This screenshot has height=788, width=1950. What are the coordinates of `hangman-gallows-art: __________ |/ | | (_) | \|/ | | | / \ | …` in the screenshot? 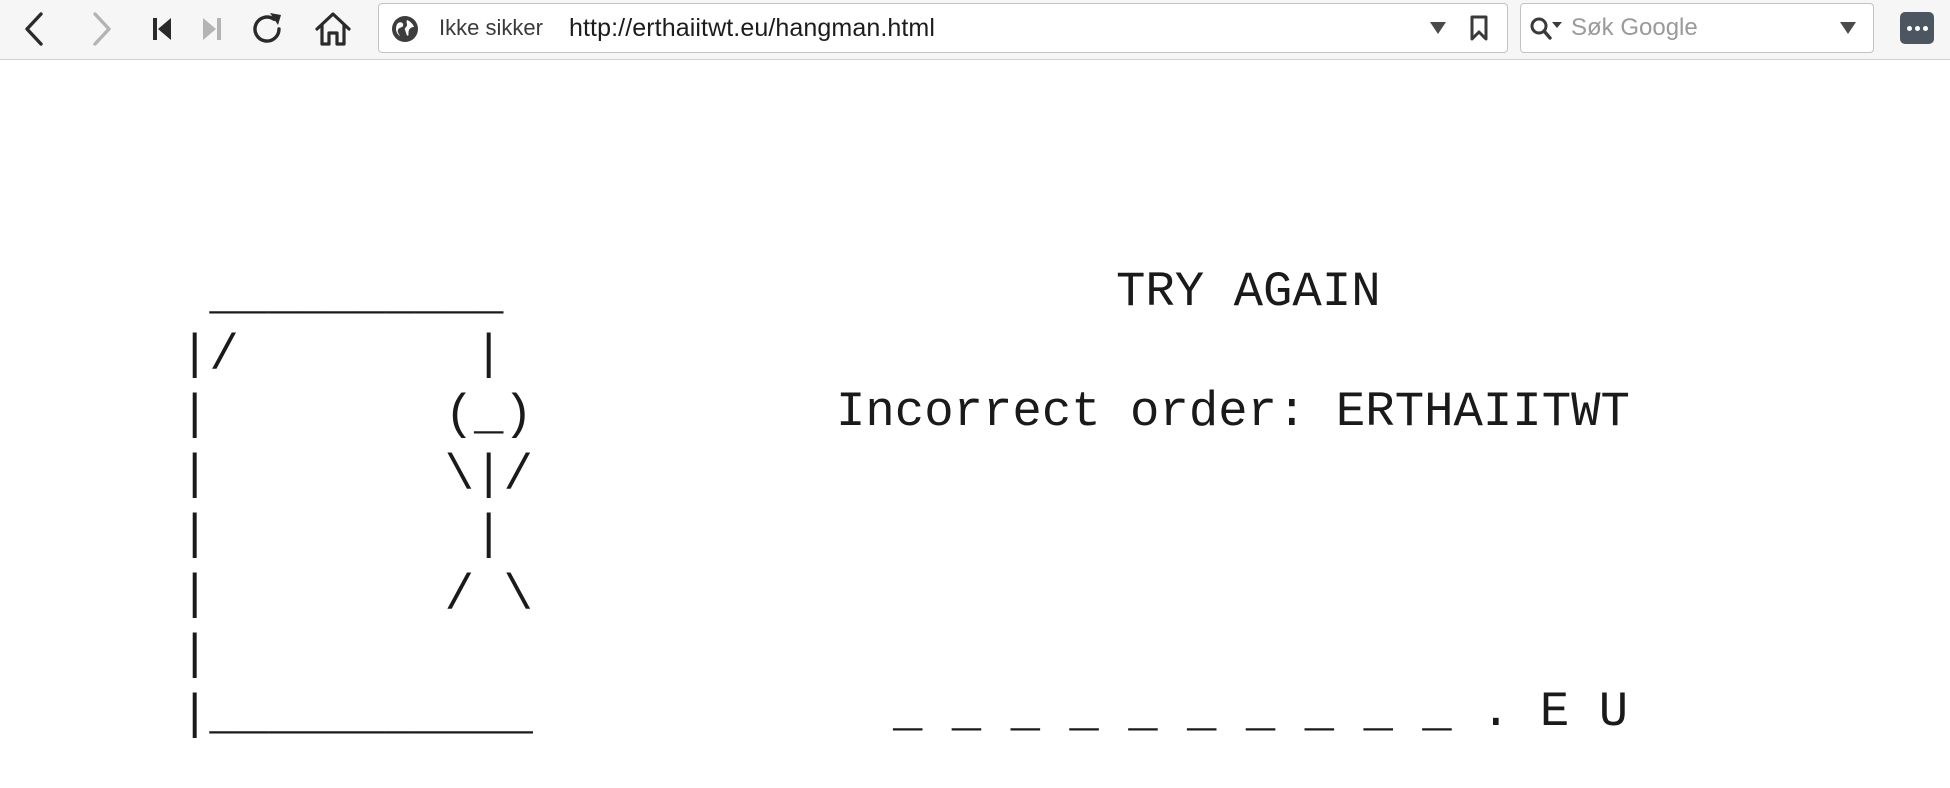 It's located at (356, 505).